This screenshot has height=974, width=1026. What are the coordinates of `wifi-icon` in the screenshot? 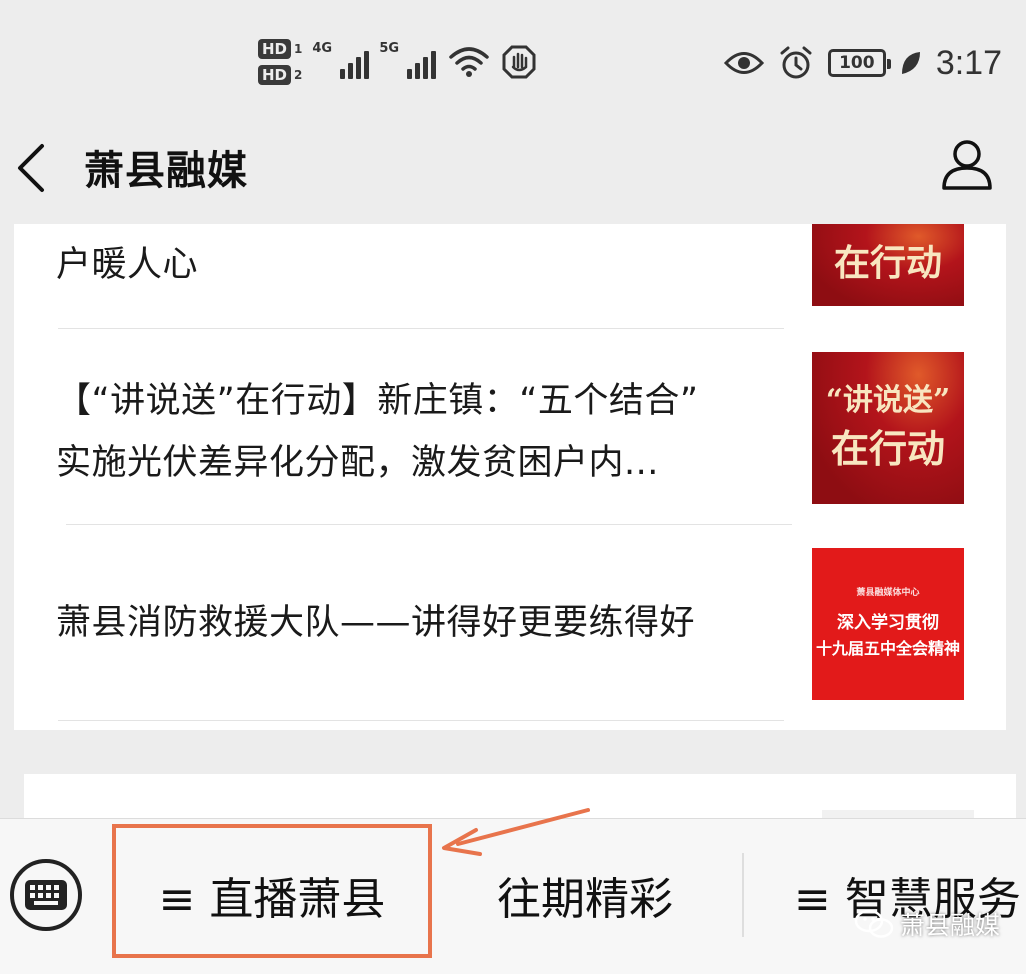 It's located at (469, 62).